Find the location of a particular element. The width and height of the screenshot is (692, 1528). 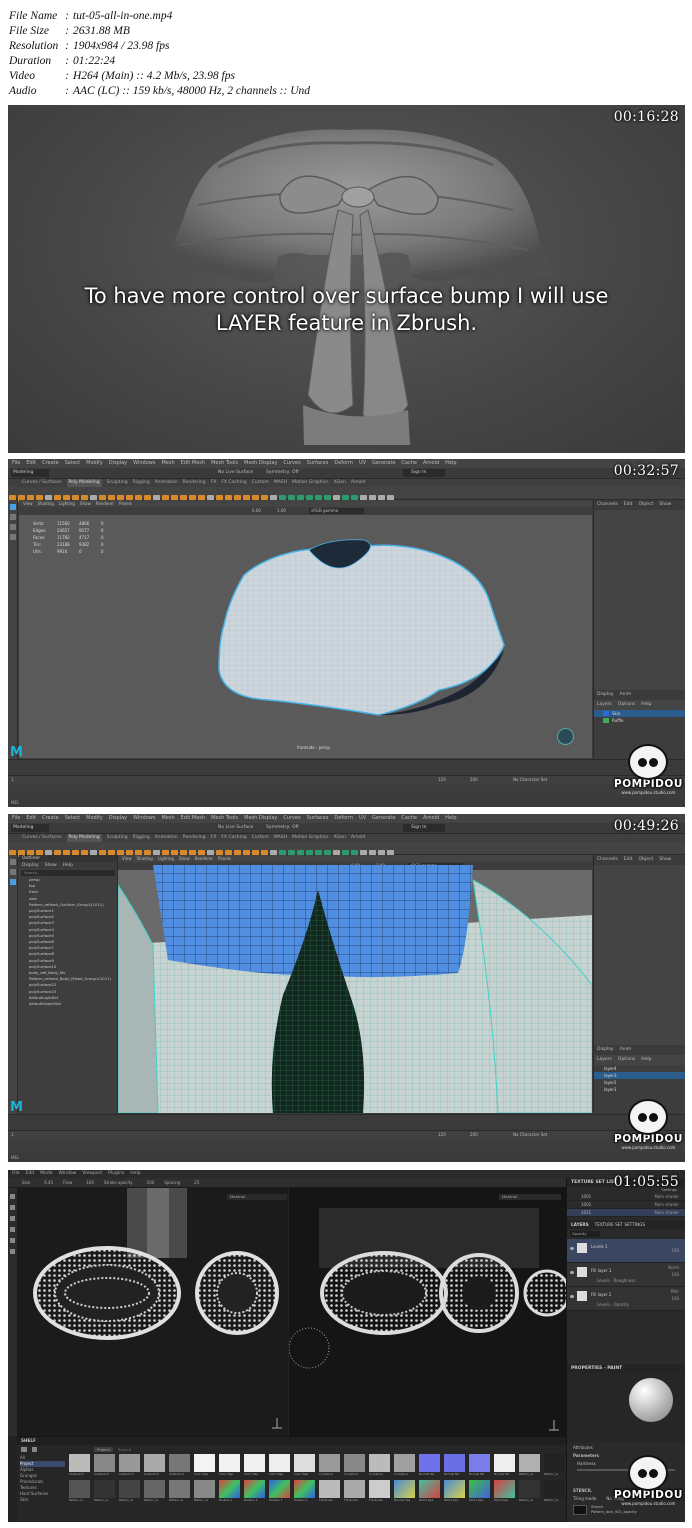

shelf-tab: Custom is located at coordinates (260, 483).